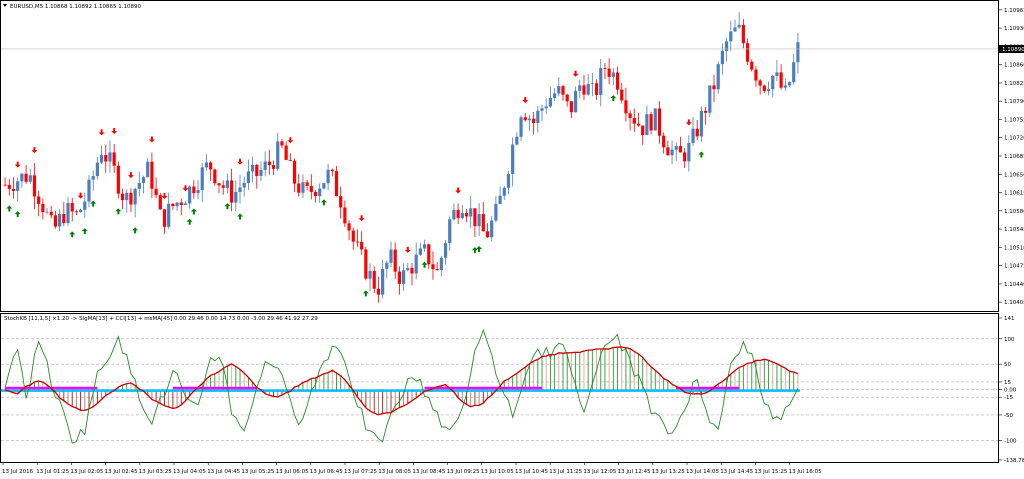 The width and height of the screenshot is (1024, 479). Describe the element at coordinates (189, 472) in the screenshot. I see `time-axis-label: 13 Jul 04:05` at that location.